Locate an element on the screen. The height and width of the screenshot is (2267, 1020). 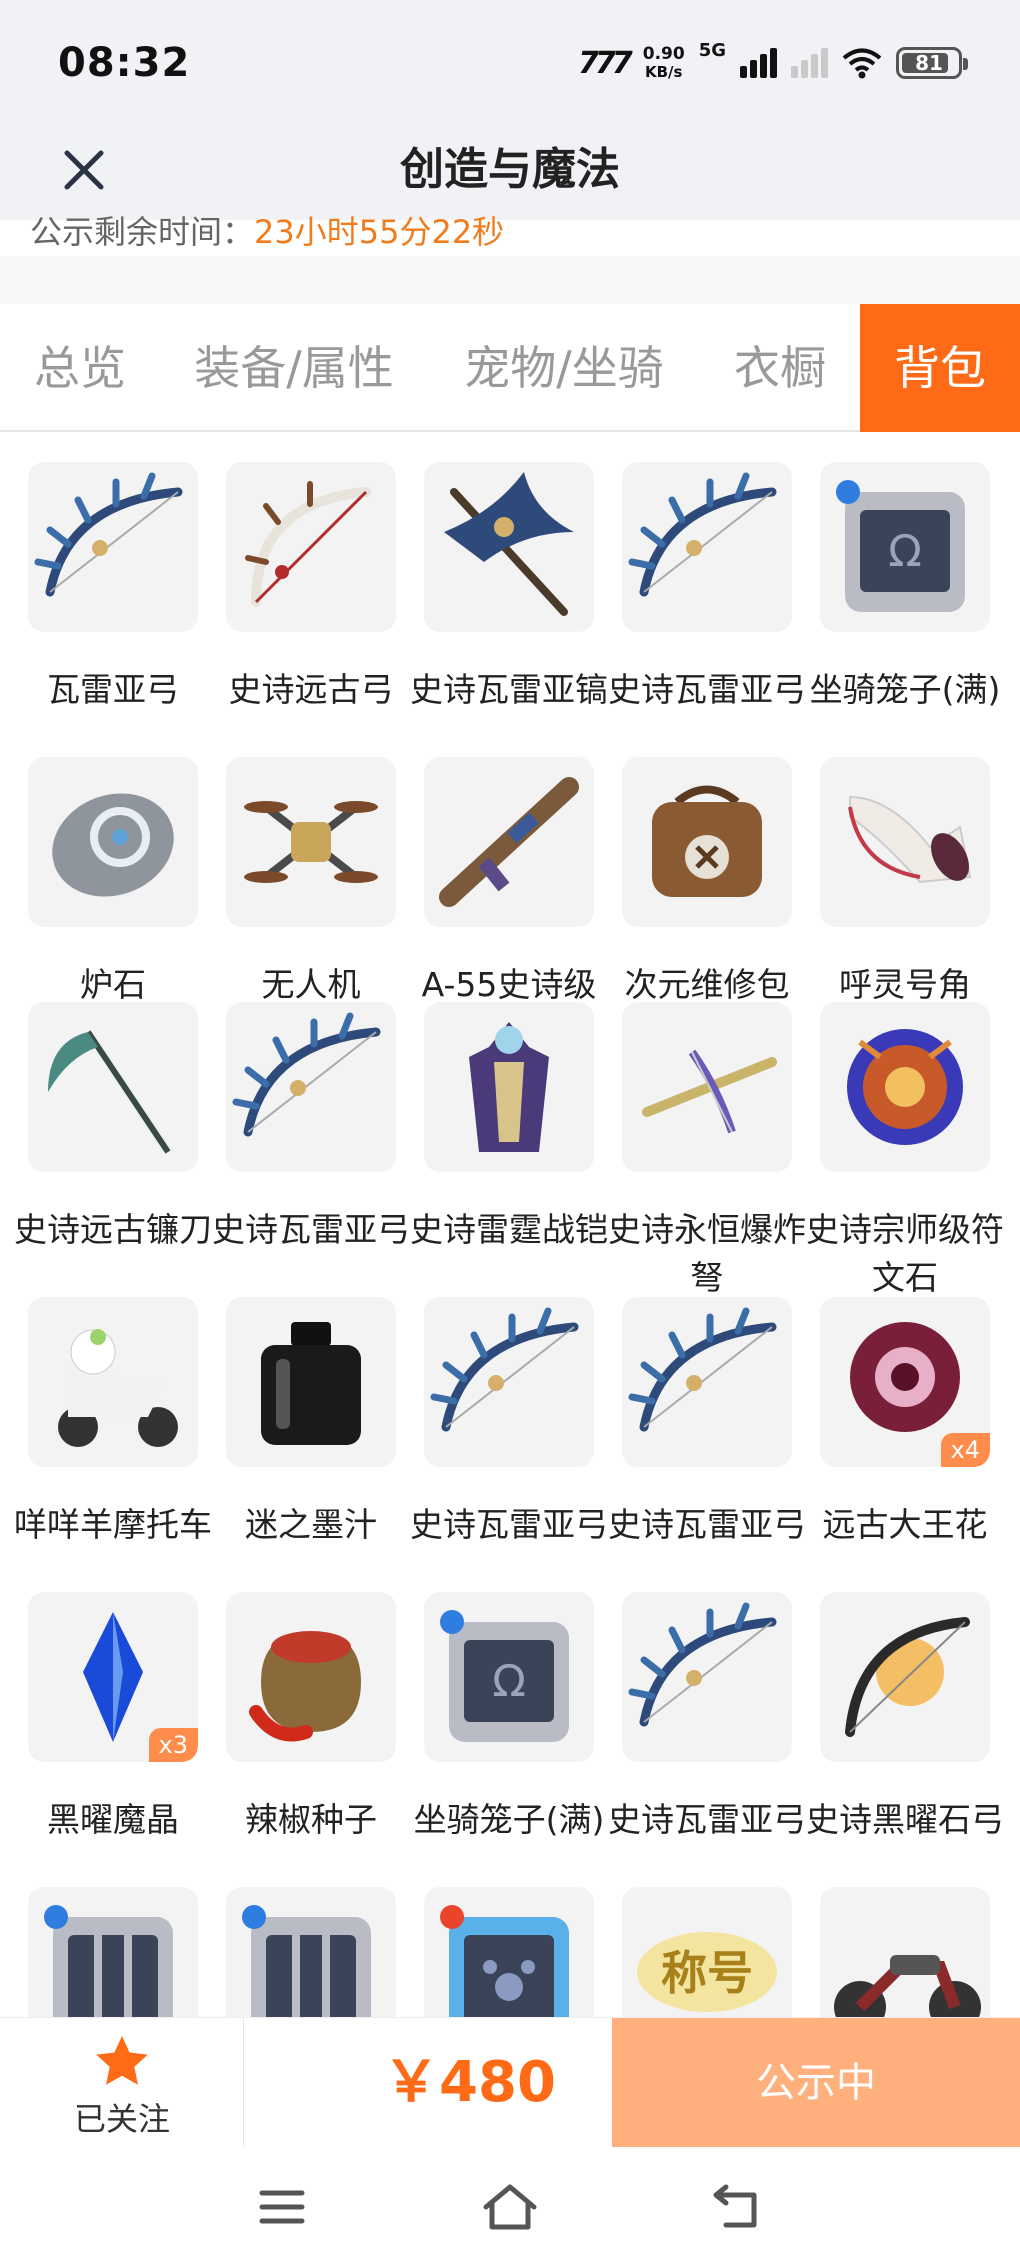
pepper-seed-bag-icon is located at coordinates (311, 1677).